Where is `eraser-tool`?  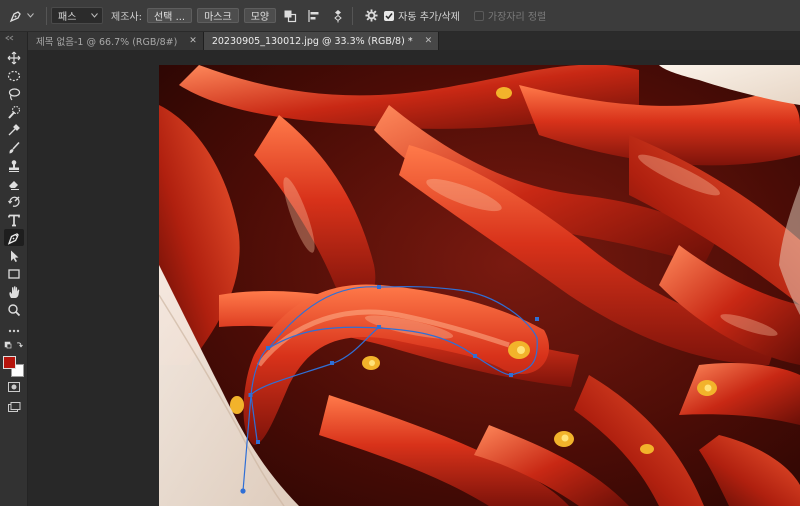 eraser-tool is located at coordinates (14, 183).